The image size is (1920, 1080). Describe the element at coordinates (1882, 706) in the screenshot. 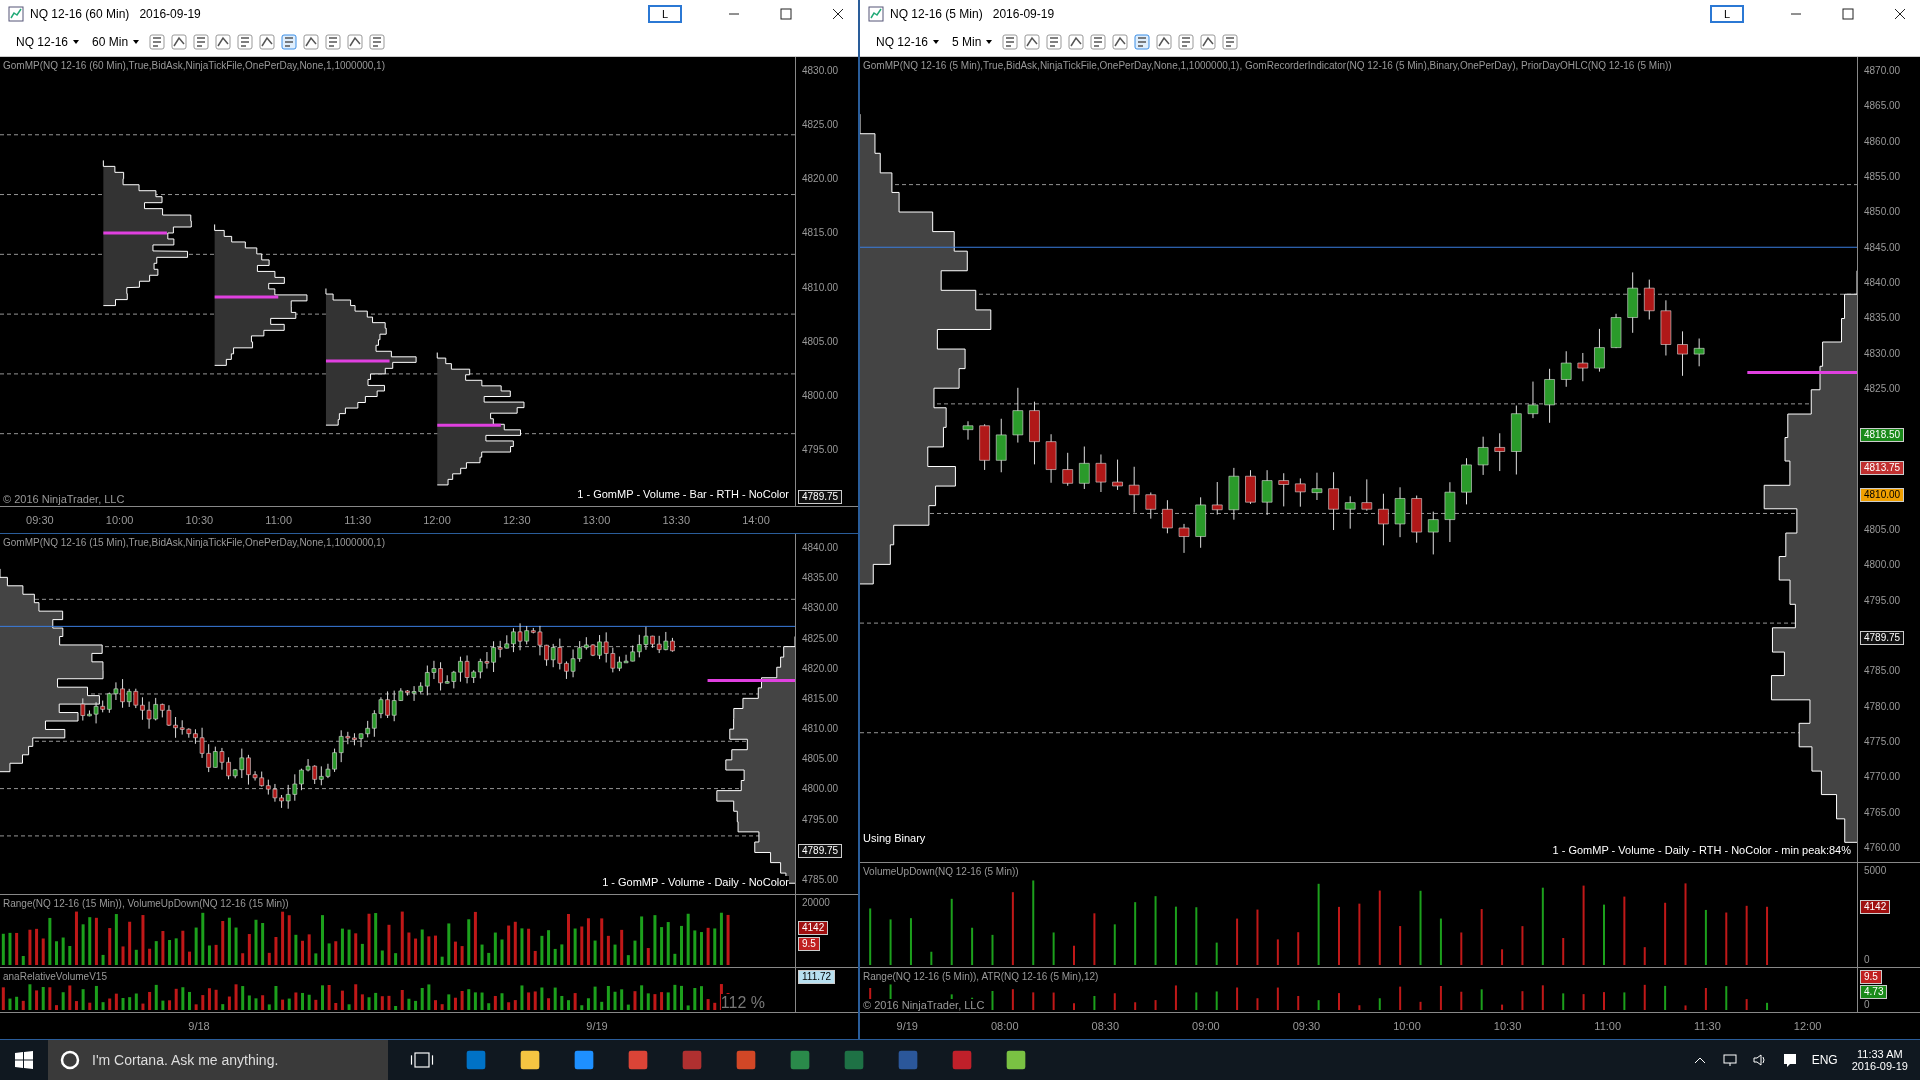

I see `price-tick: 4780.00` at that location.